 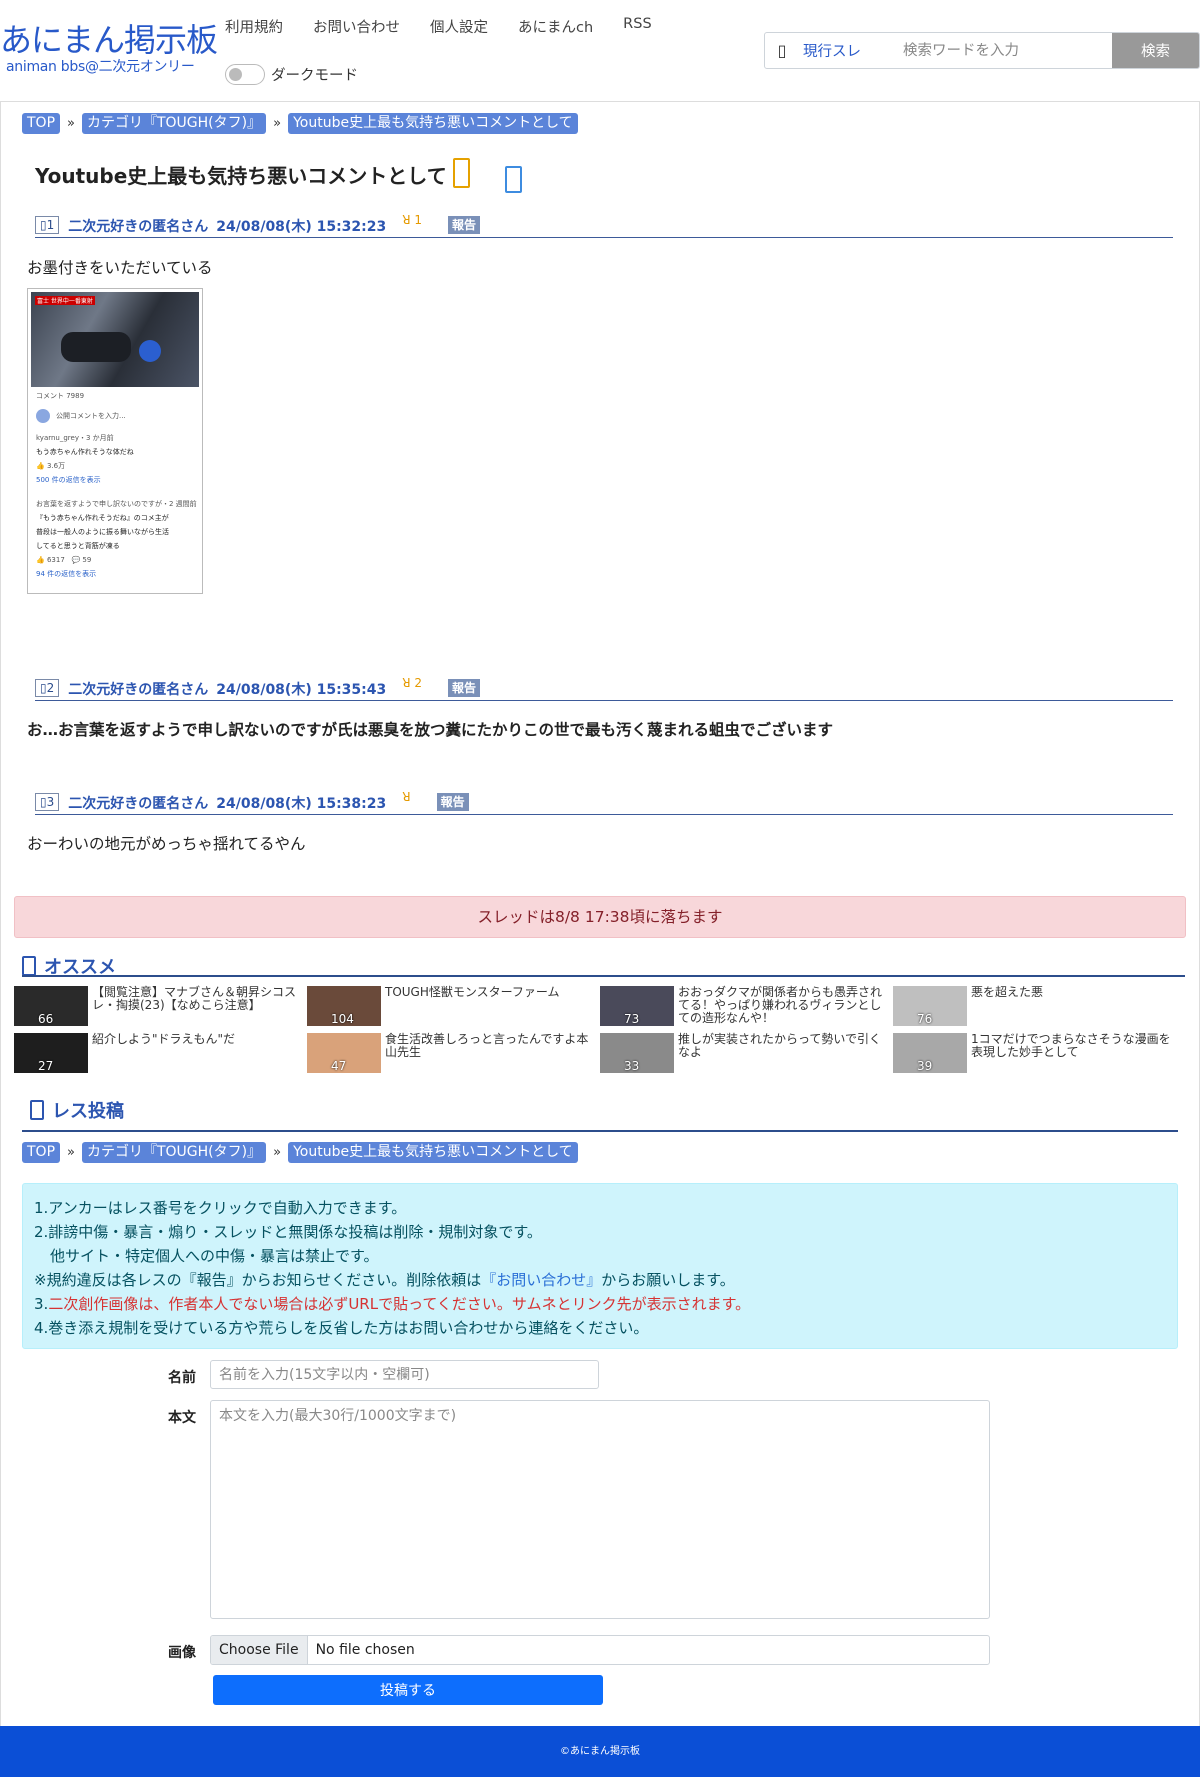 I want to click on image-c2-text3: してると思うと背筋が凍る, so click(x=78, y=546).